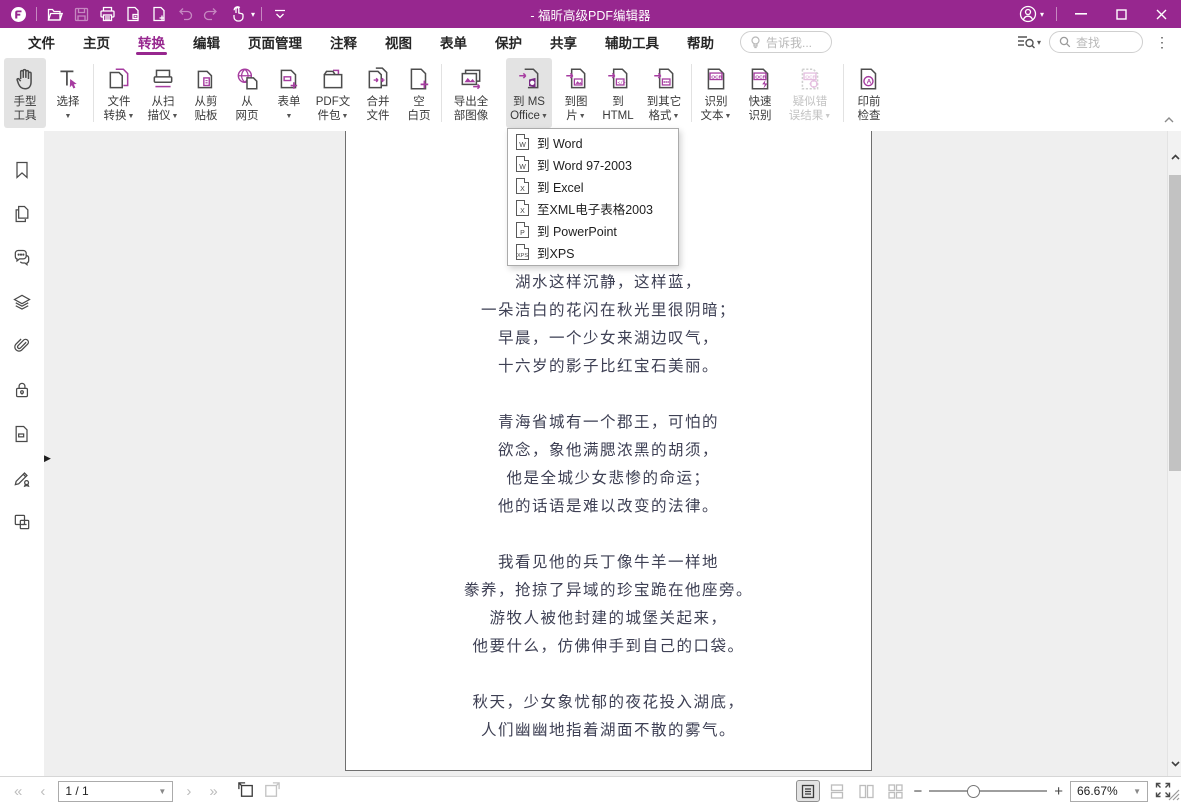  What do you see at coordinates (237, 14) in the screenshot?
I see `touch-mode-icon` at bounding box center [237, 14].